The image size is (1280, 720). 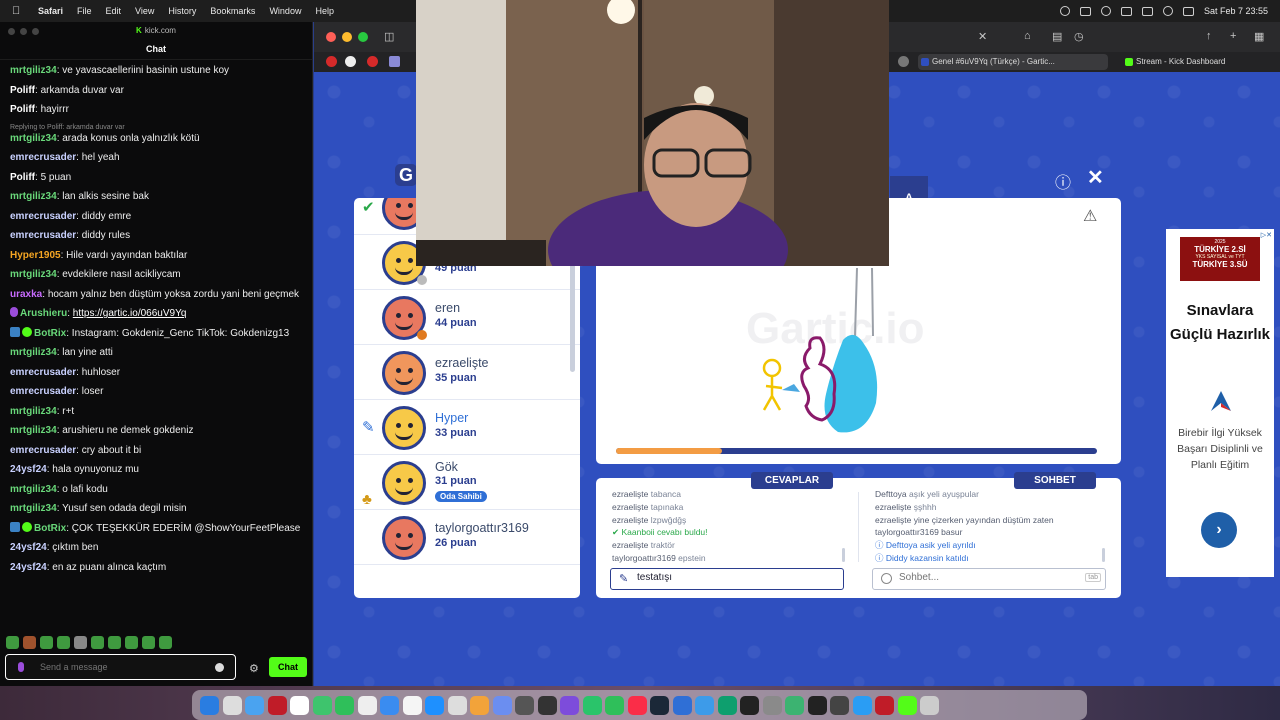 I want to click on chat-username: uraxka, so click(x=26, y=294).